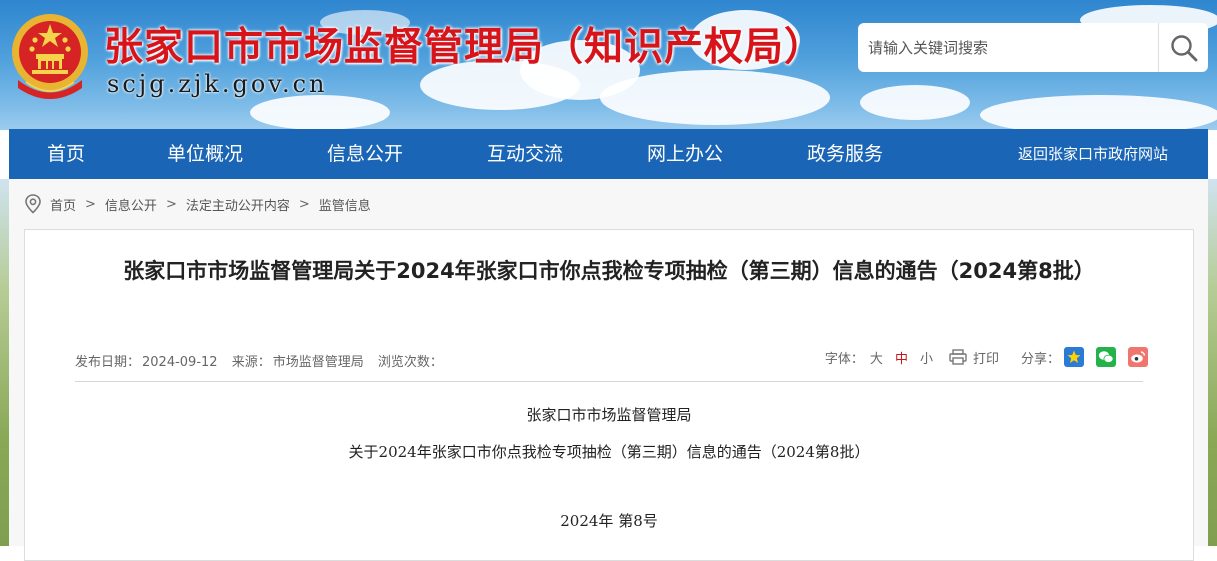  I want to click on print-button: 打印, so click(974, 357).